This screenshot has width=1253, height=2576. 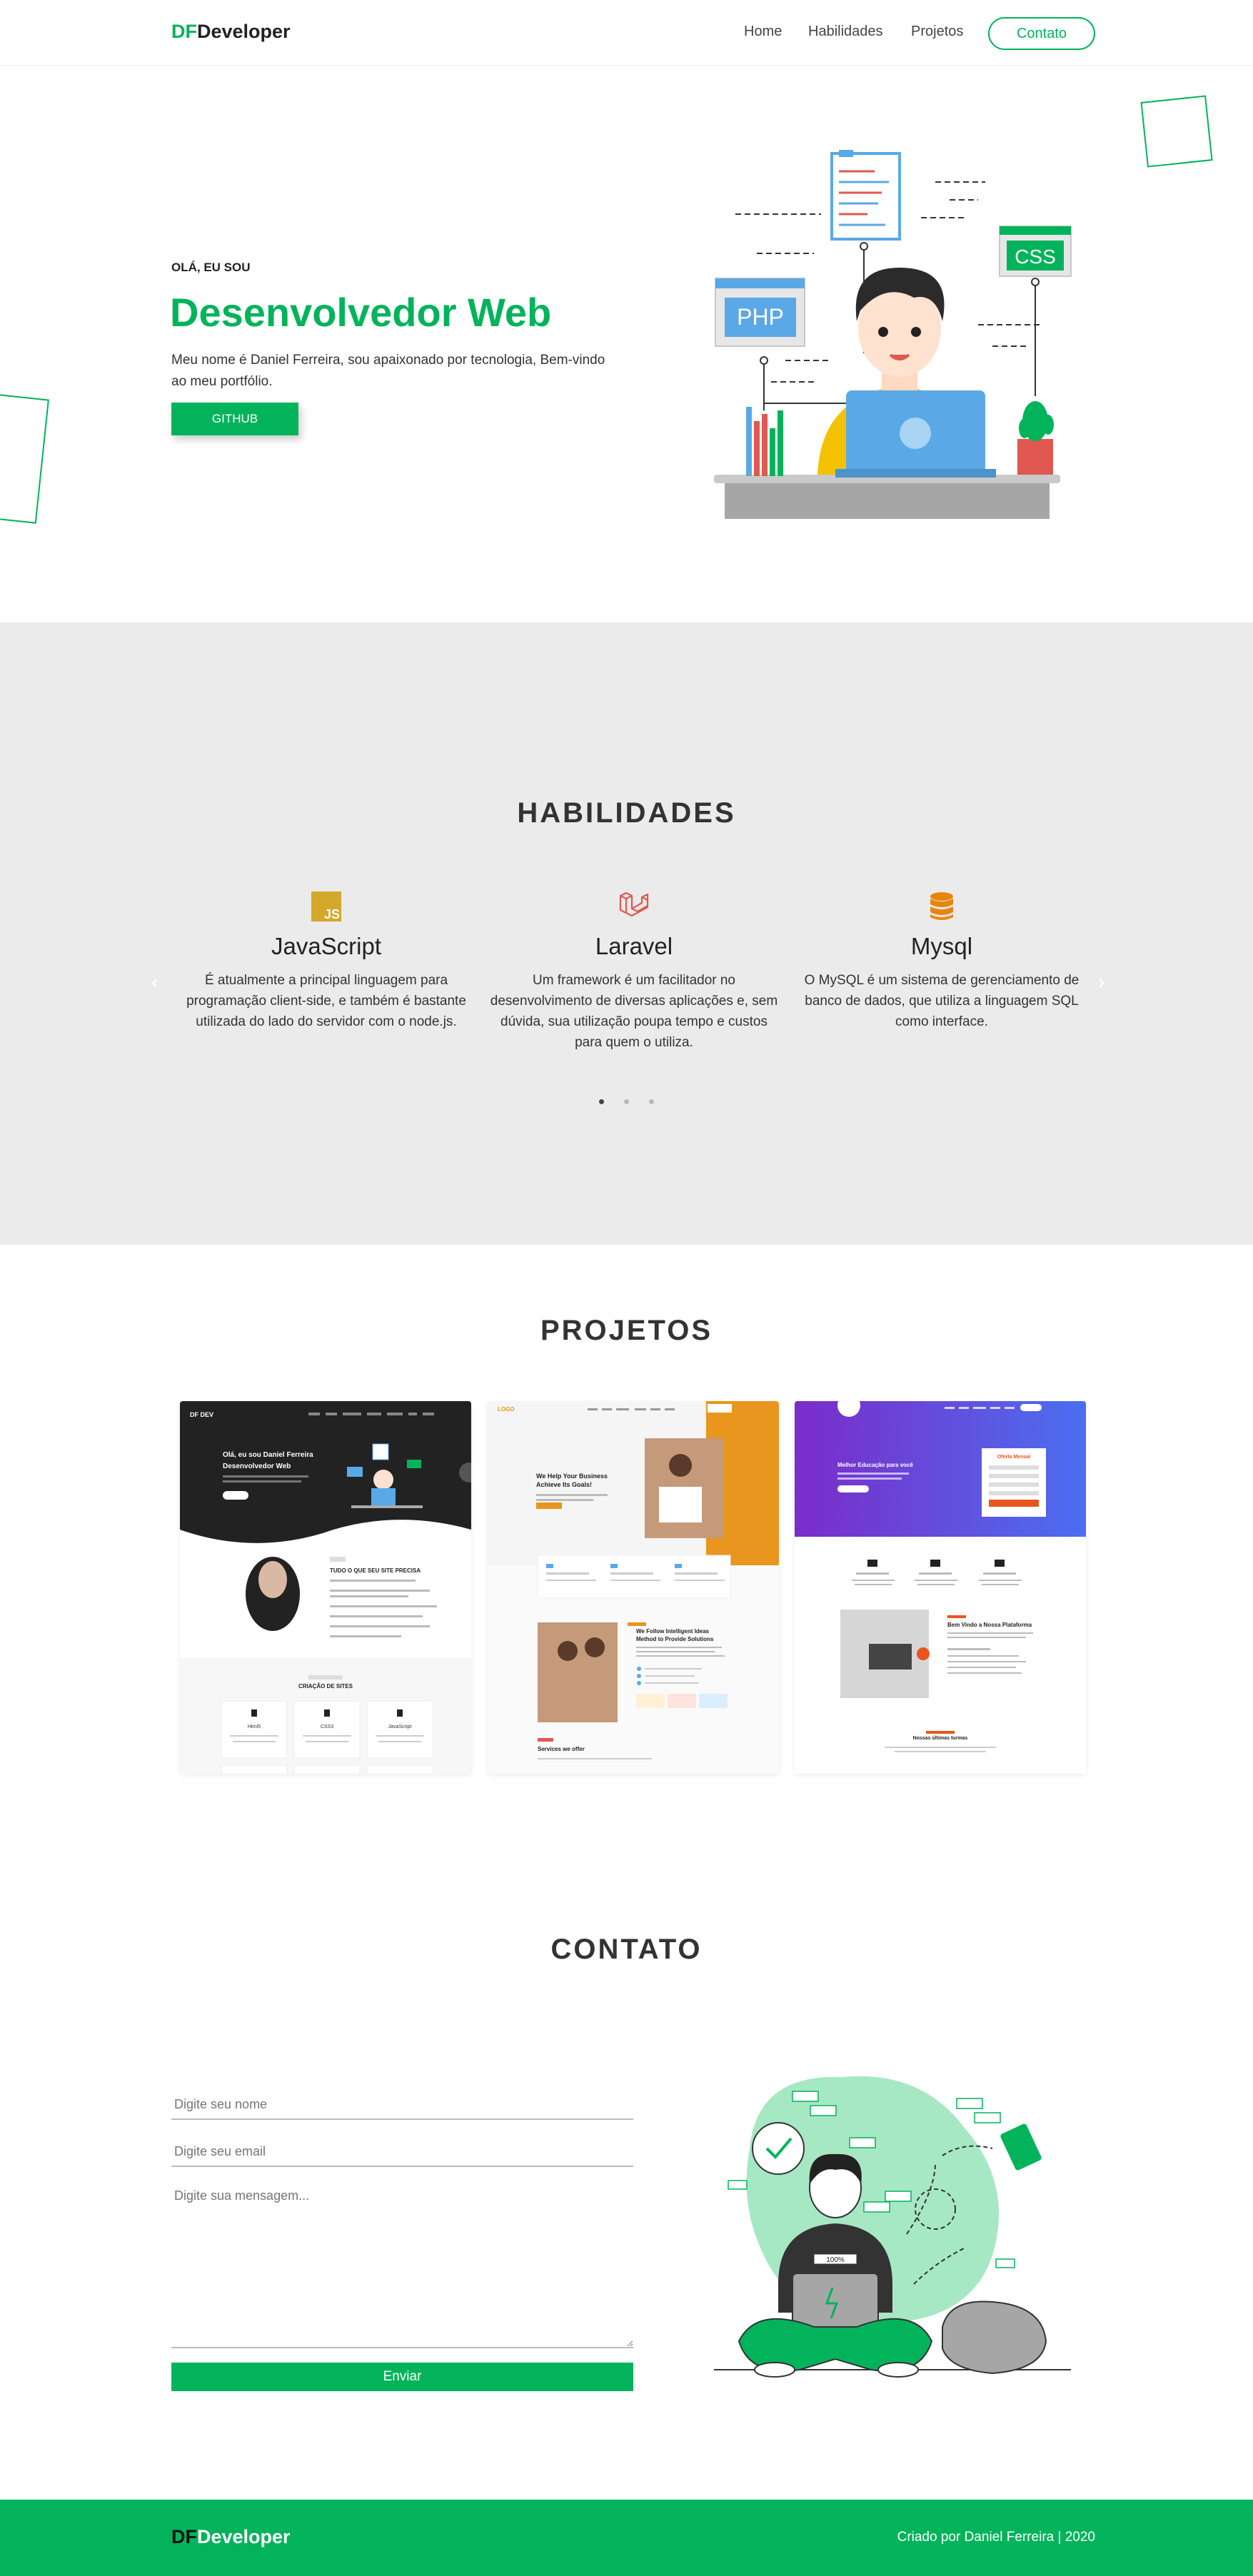 I want to click on contact-title: CONTATO, so click(x=626, y=1949).